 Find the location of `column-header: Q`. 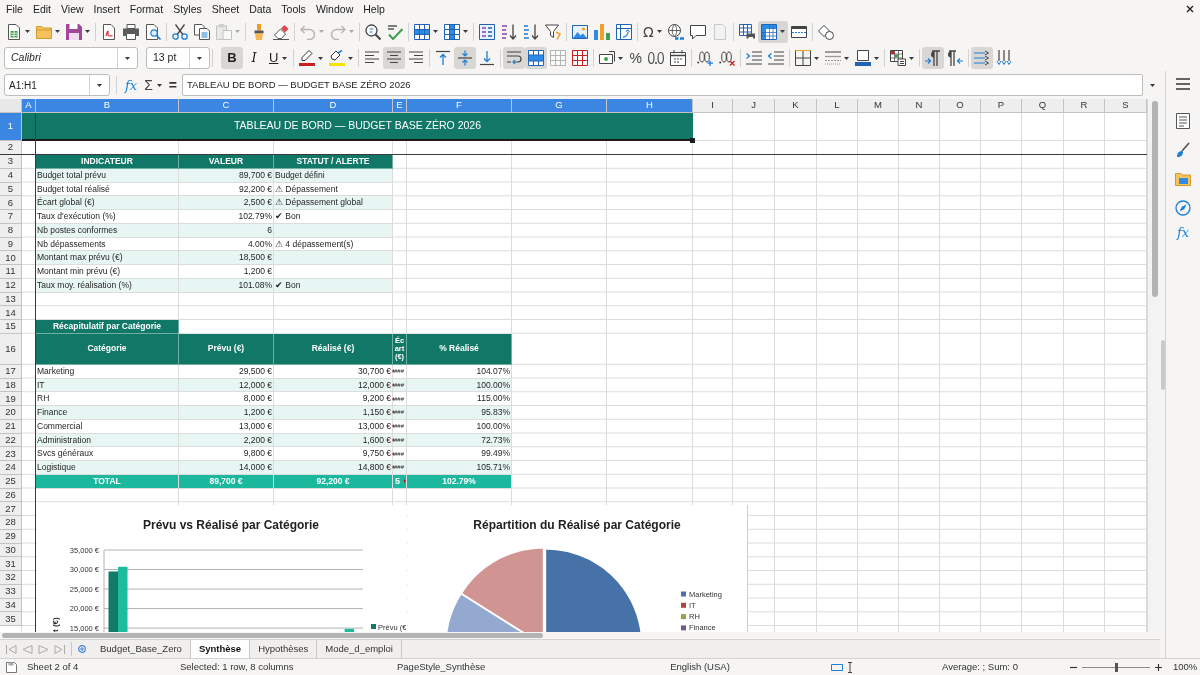

column-header: Q is located at coordinates (1043, 106).